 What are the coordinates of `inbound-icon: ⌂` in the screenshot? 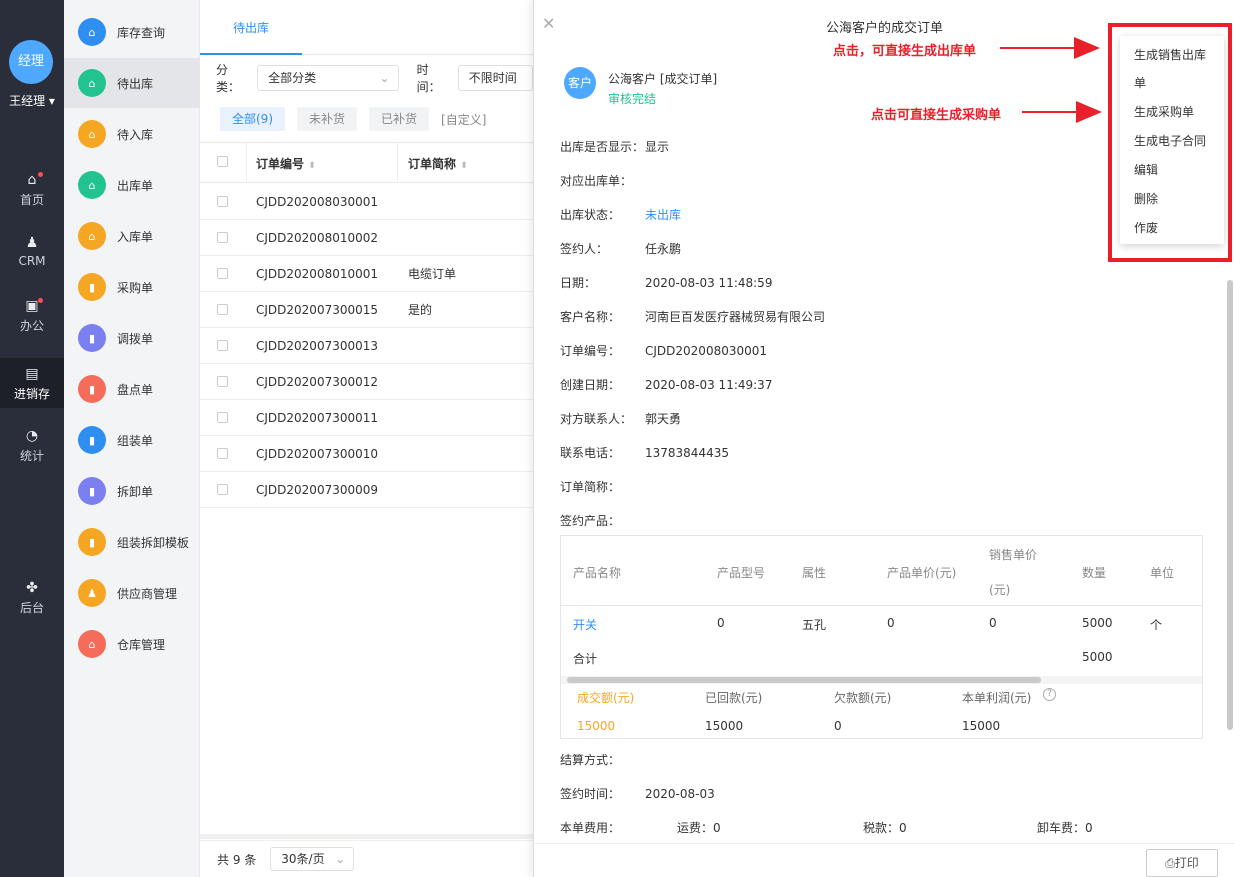 It's located at (92, 236).